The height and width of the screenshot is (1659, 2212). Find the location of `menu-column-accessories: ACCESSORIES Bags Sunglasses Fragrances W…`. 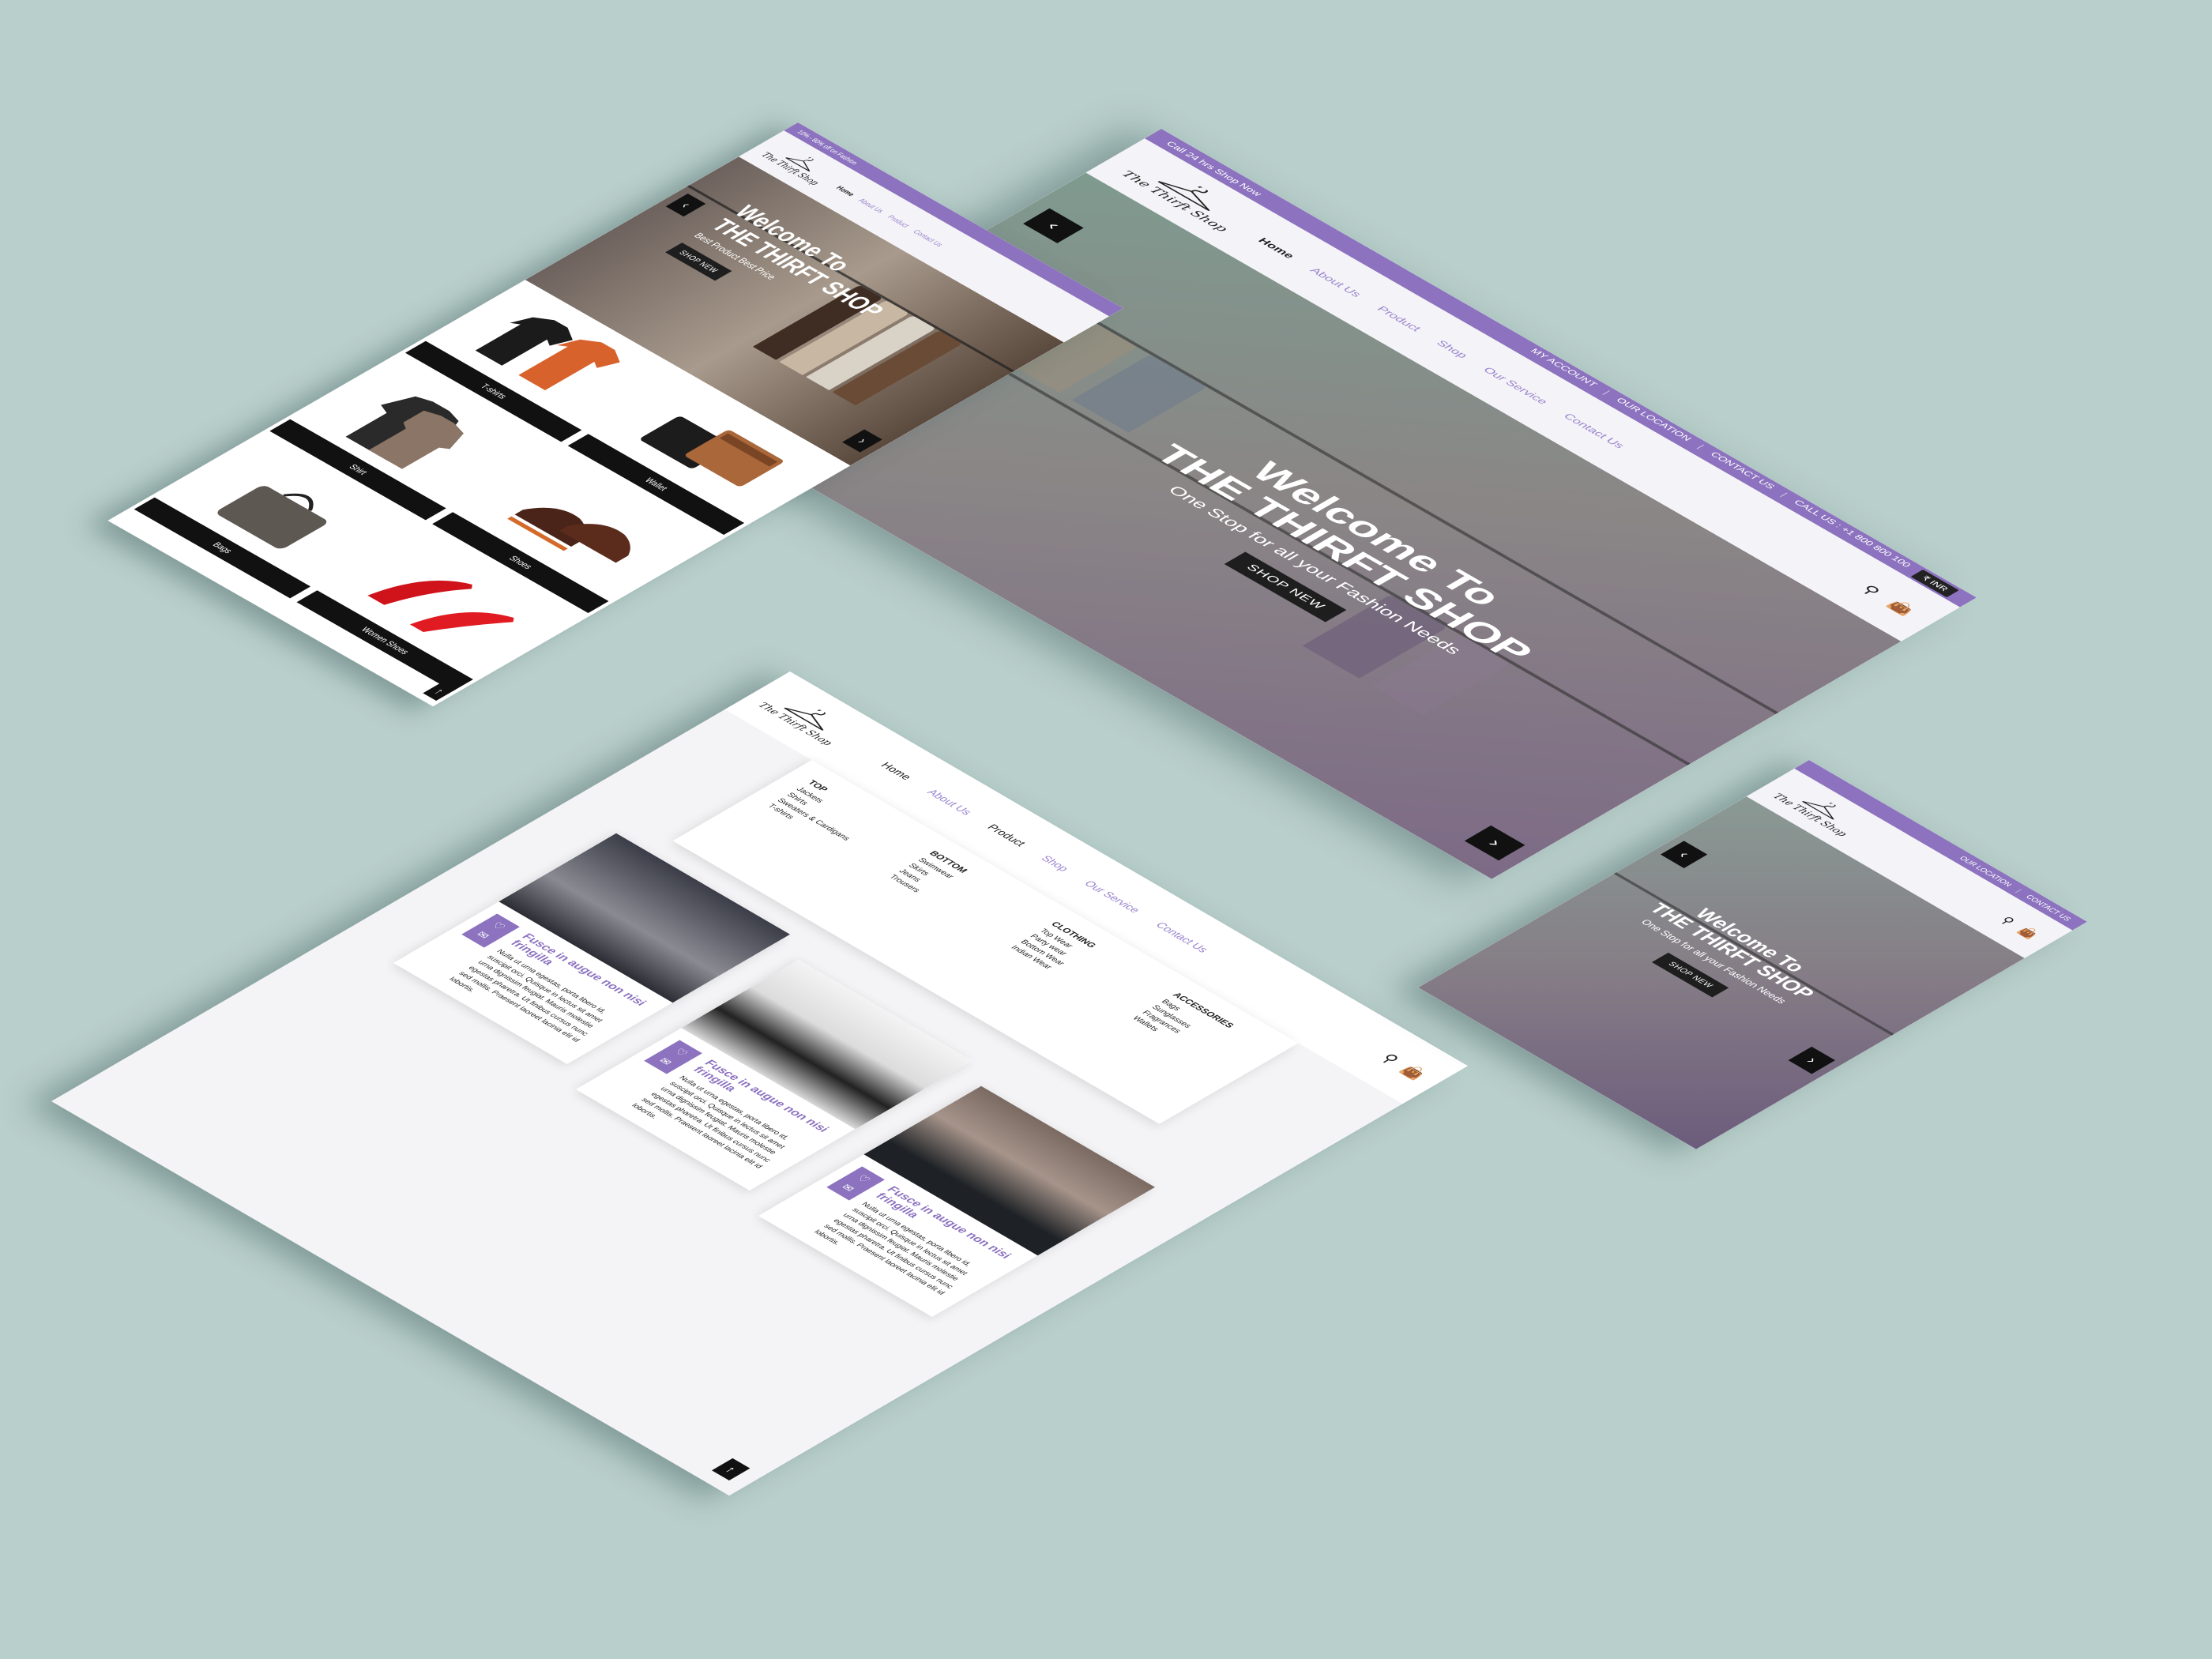

menu-column-accessories: ACCESSORIES Bags Sunglasses Fragrances W… is located at coordinates (1183, 1022).